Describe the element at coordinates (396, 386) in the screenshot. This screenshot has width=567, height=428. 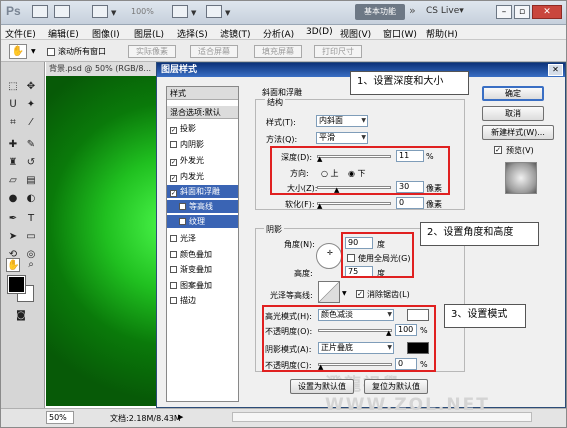
I see `reset-default-button: 复位为默认值` at that location.